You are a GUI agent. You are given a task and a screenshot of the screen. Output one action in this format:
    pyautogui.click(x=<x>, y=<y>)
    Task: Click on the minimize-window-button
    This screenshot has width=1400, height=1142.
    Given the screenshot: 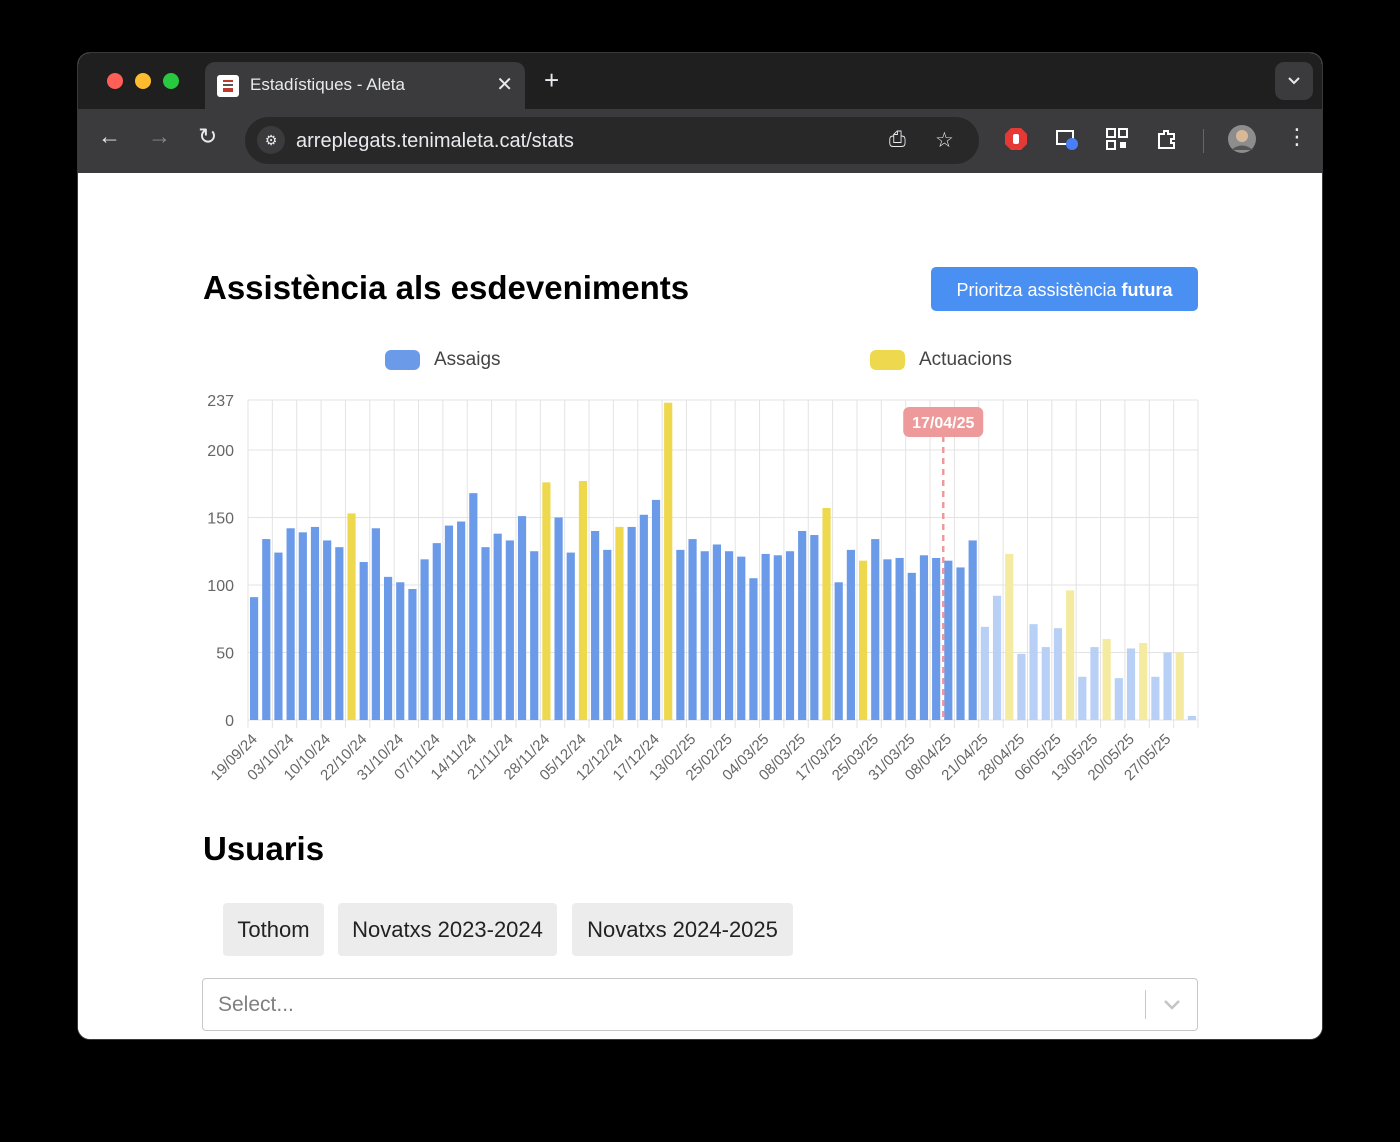 What is the action you would take?
    pyautogui.click(x=143, y=81)
    